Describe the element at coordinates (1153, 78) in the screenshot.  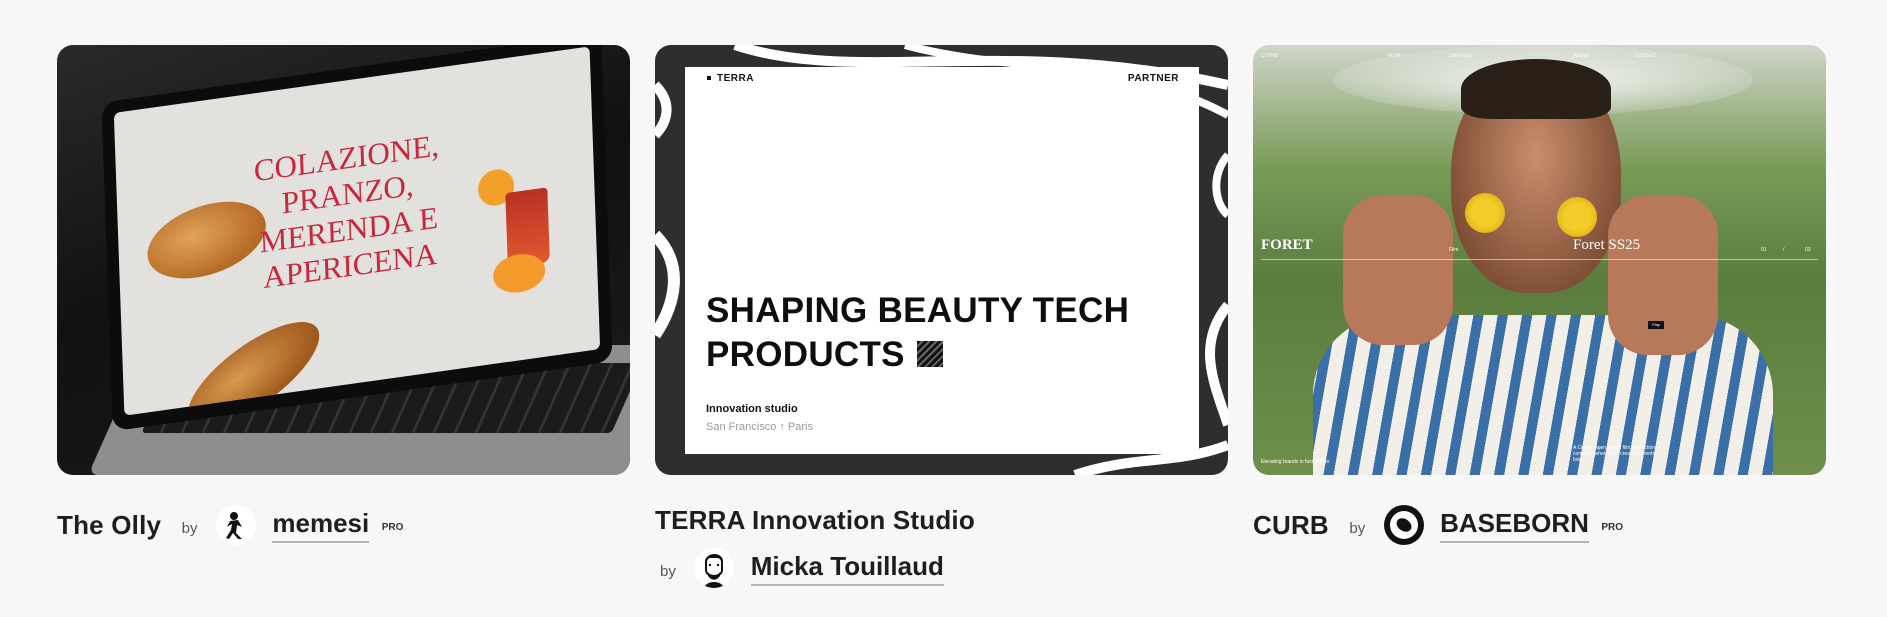
I see `partner-link: PARTNER` at that location.